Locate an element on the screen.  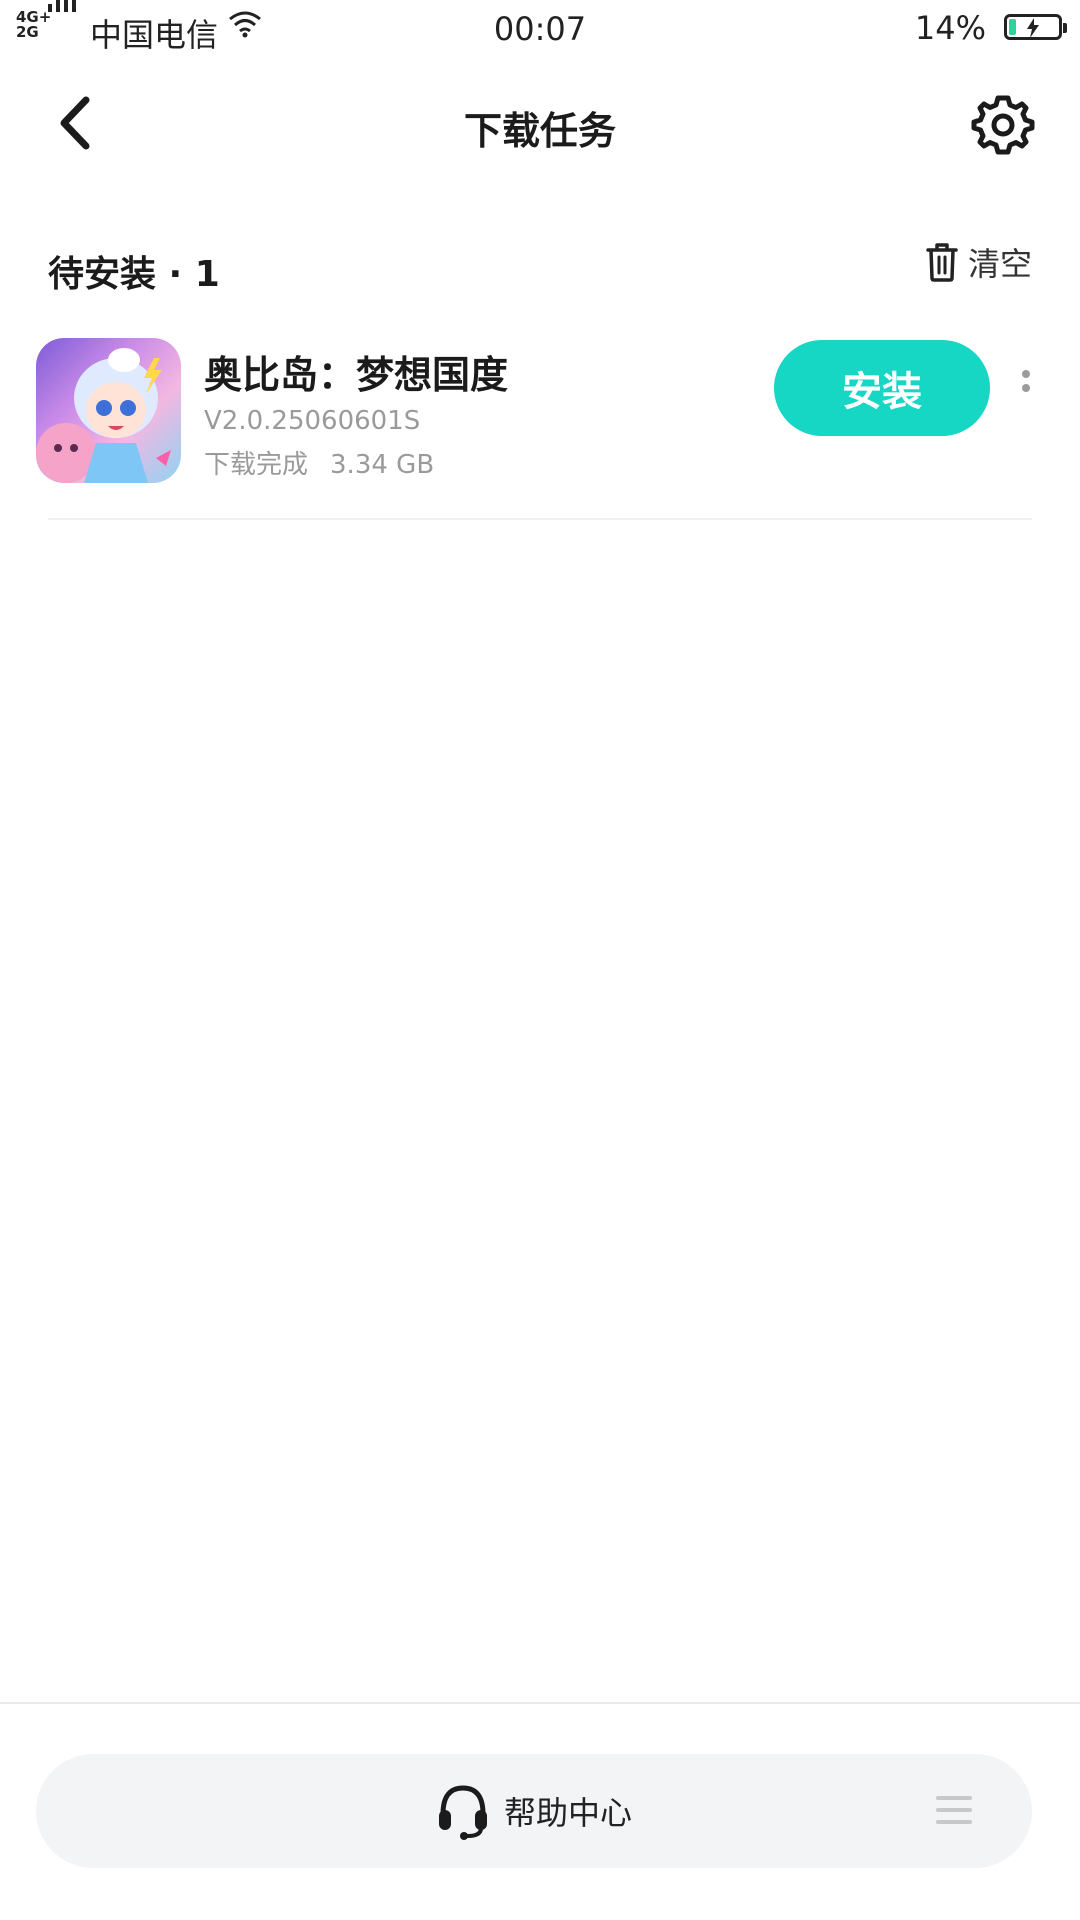
battery-icon is located at coordinates (1035, 27).